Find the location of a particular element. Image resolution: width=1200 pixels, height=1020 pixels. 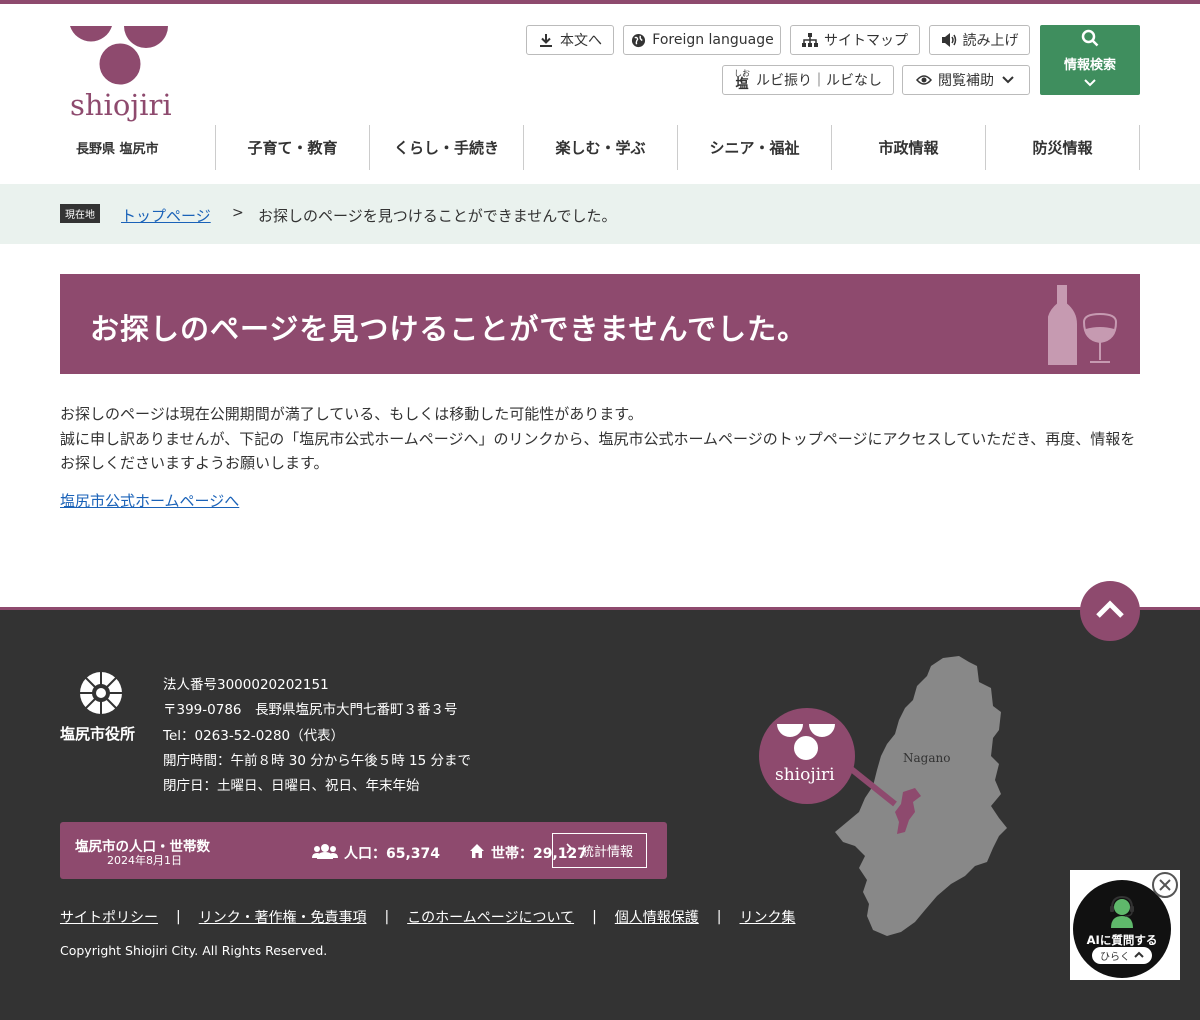

nav-item-living-procedures: くらし・手続き is located at coordinates (446, 147).